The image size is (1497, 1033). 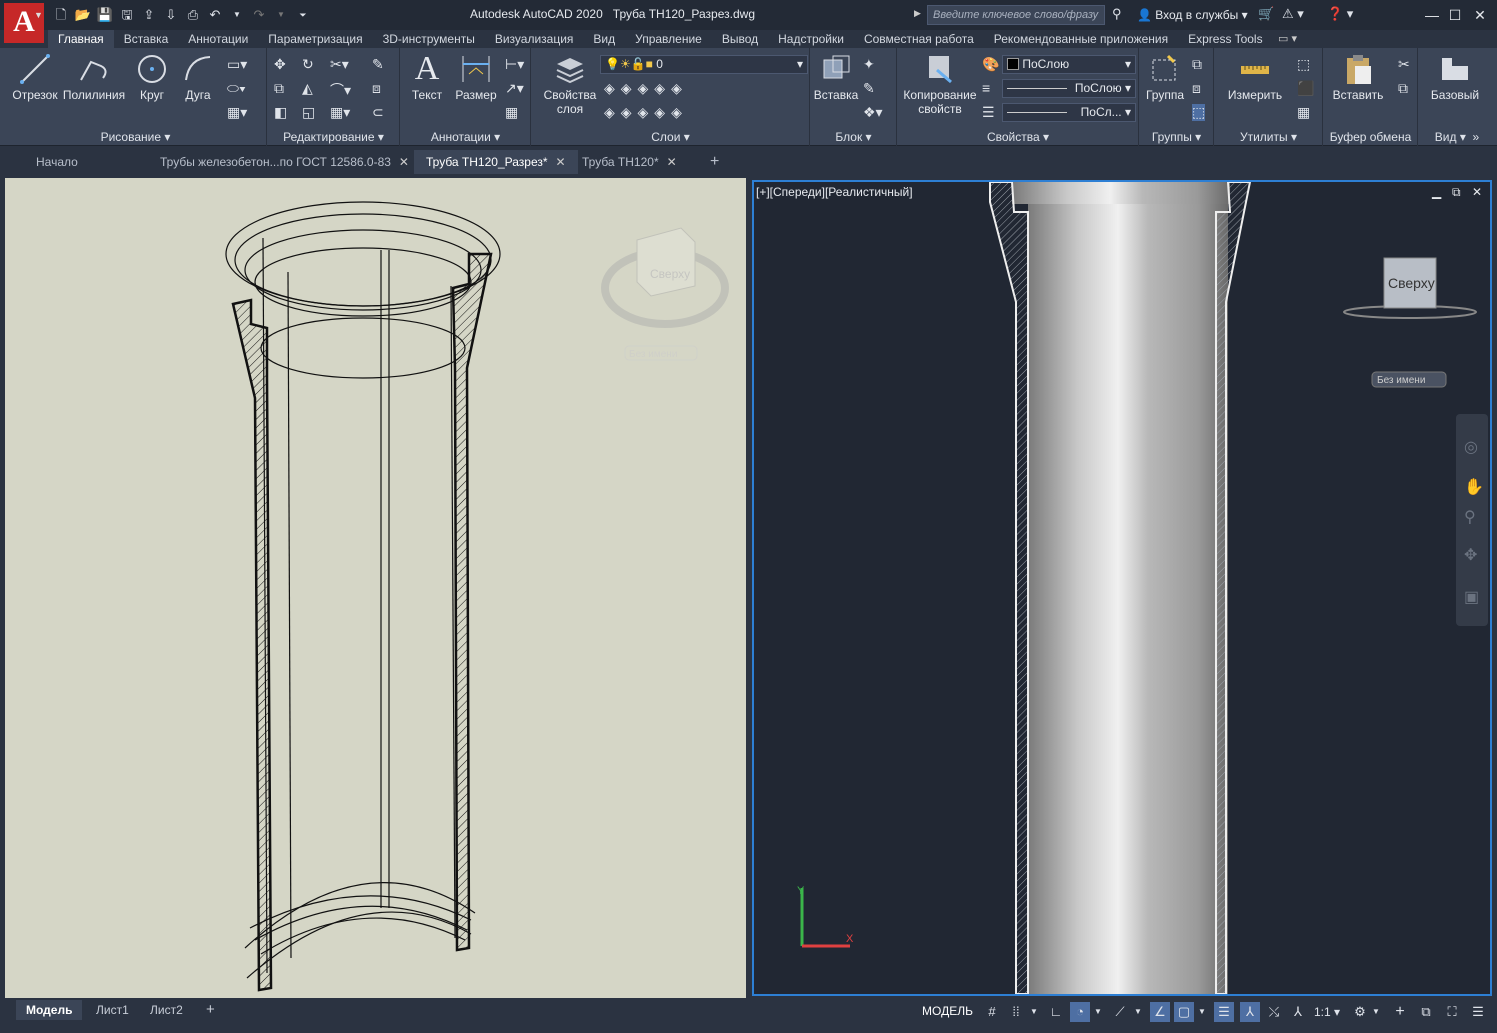 I want to click on a360-icon: ⚠ ▾, so click(x=1293, y=14).